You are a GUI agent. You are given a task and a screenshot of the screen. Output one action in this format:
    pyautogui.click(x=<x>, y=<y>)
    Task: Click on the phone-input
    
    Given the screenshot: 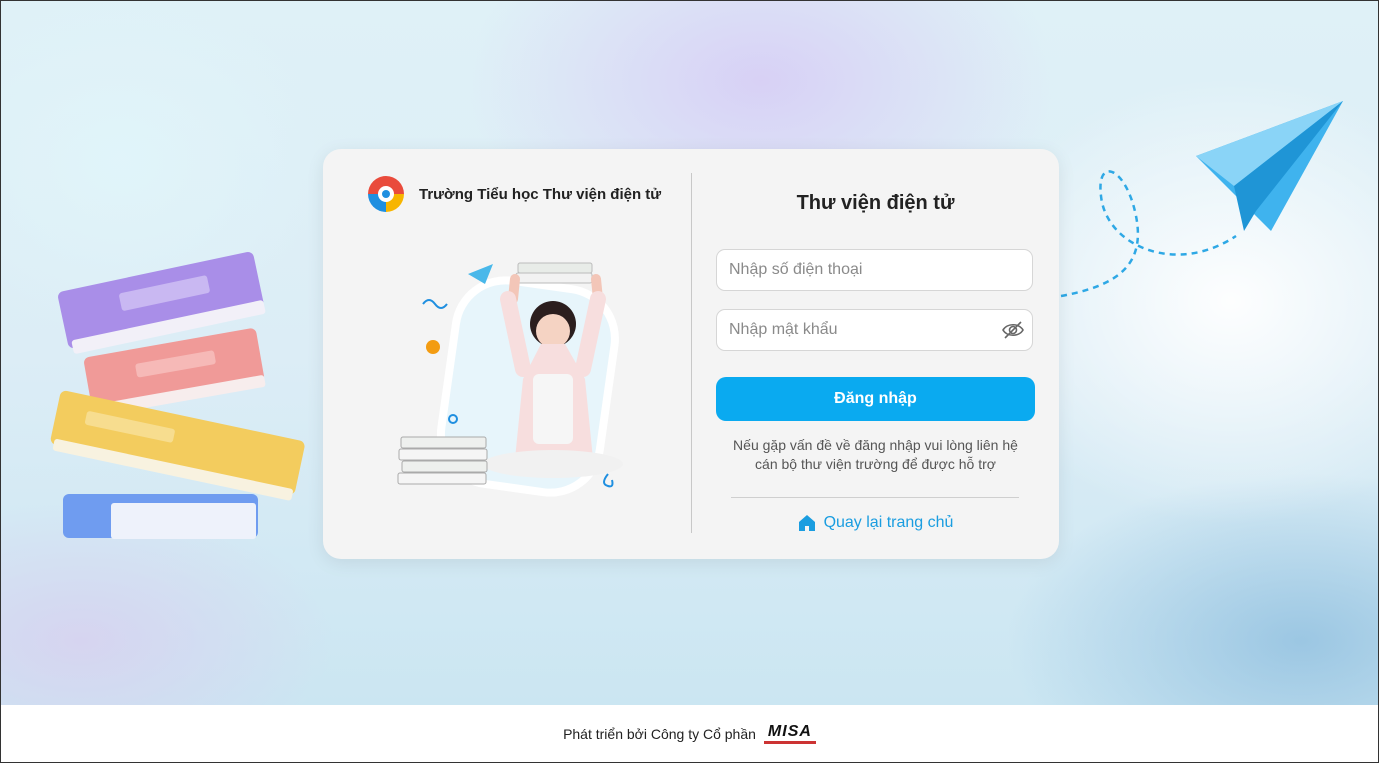 What is the action you would take?
    pyautogui.click(x=854, y=270)
    